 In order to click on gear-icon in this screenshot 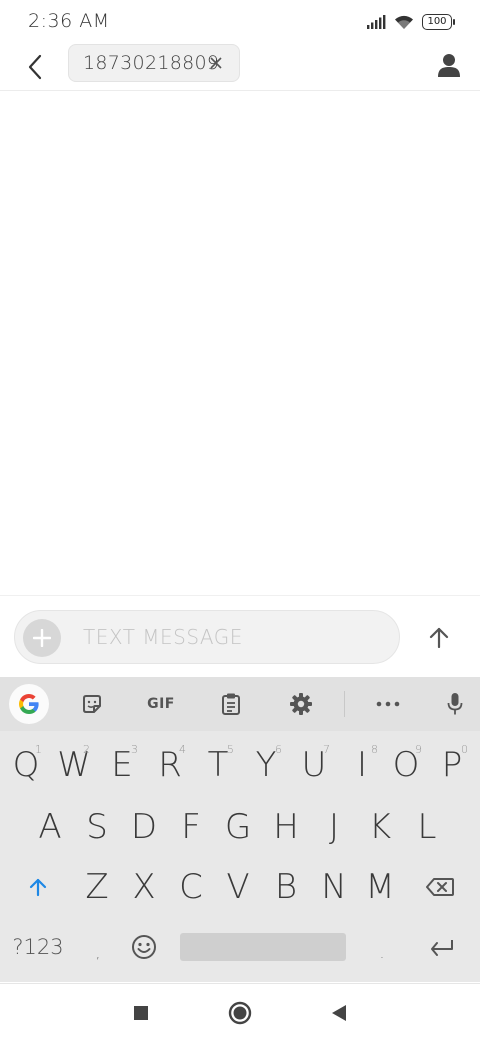, I will do `click(301, 704)`.